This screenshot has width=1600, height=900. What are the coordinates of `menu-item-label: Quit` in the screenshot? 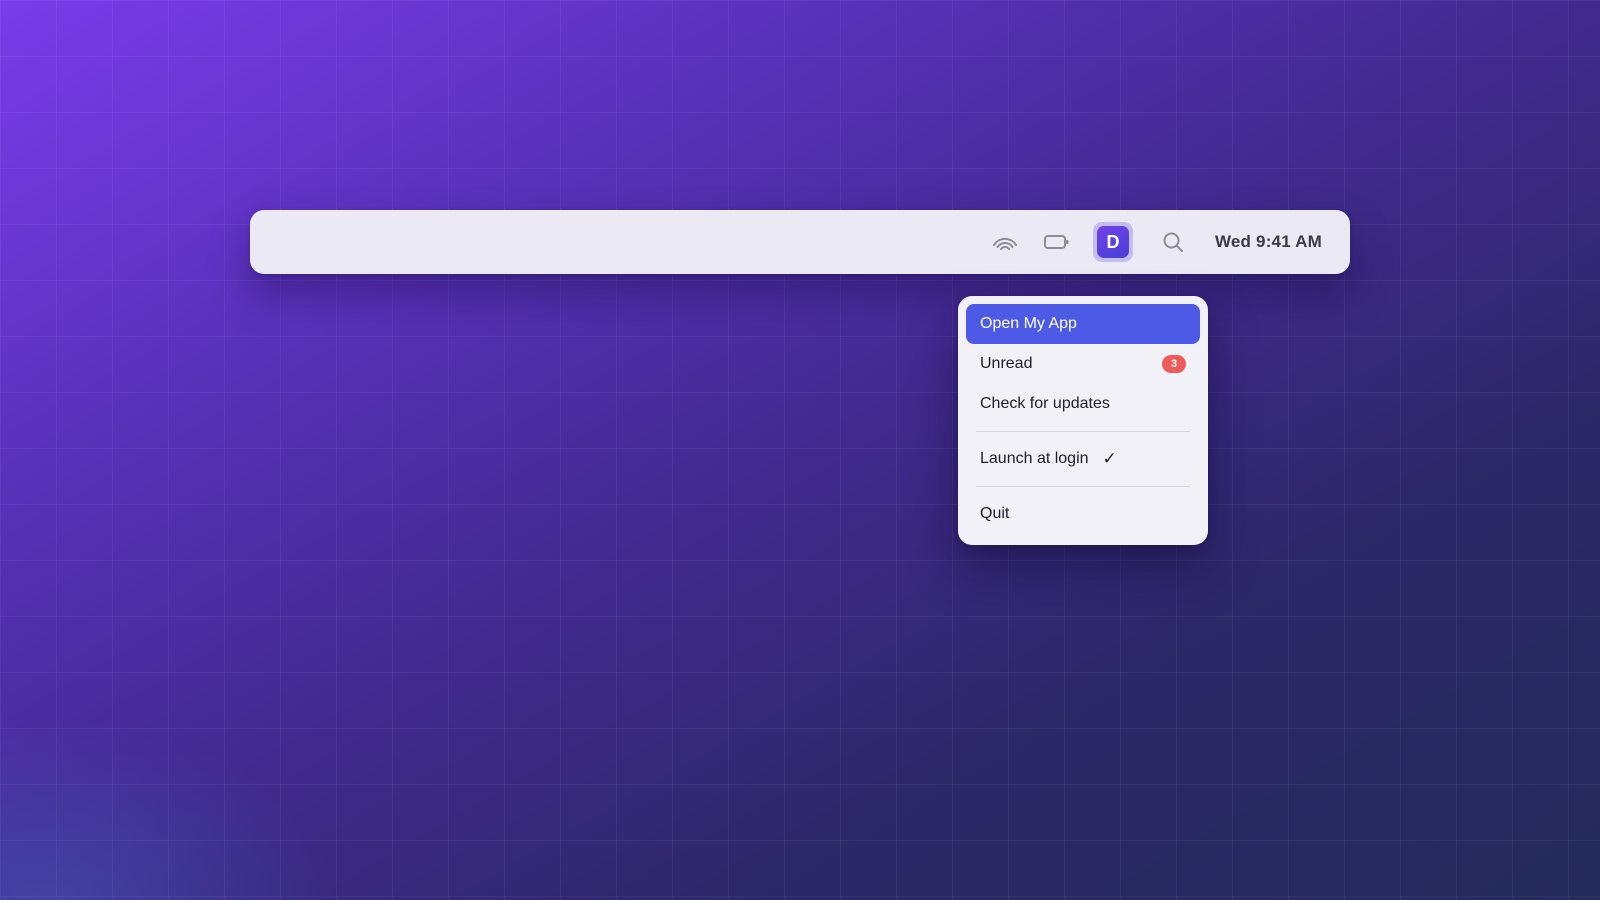 It's located at (995, 513).